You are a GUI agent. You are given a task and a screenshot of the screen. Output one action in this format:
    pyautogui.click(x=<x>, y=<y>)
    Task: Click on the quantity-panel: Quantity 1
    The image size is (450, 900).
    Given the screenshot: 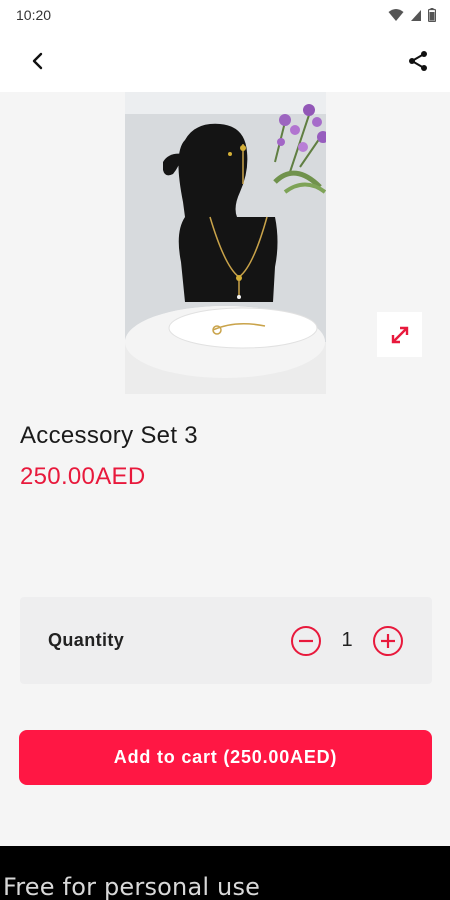 What is the action you would take?
    pyautogui.click(x=226, y=640)
    